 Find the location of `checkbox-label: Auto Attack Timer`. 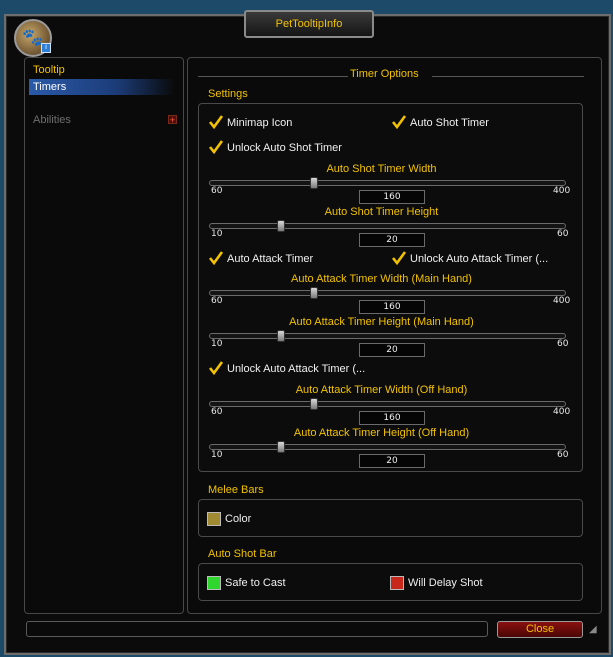

checkbox-label: Auto Attack Timer is located at coordinates (270, 259).